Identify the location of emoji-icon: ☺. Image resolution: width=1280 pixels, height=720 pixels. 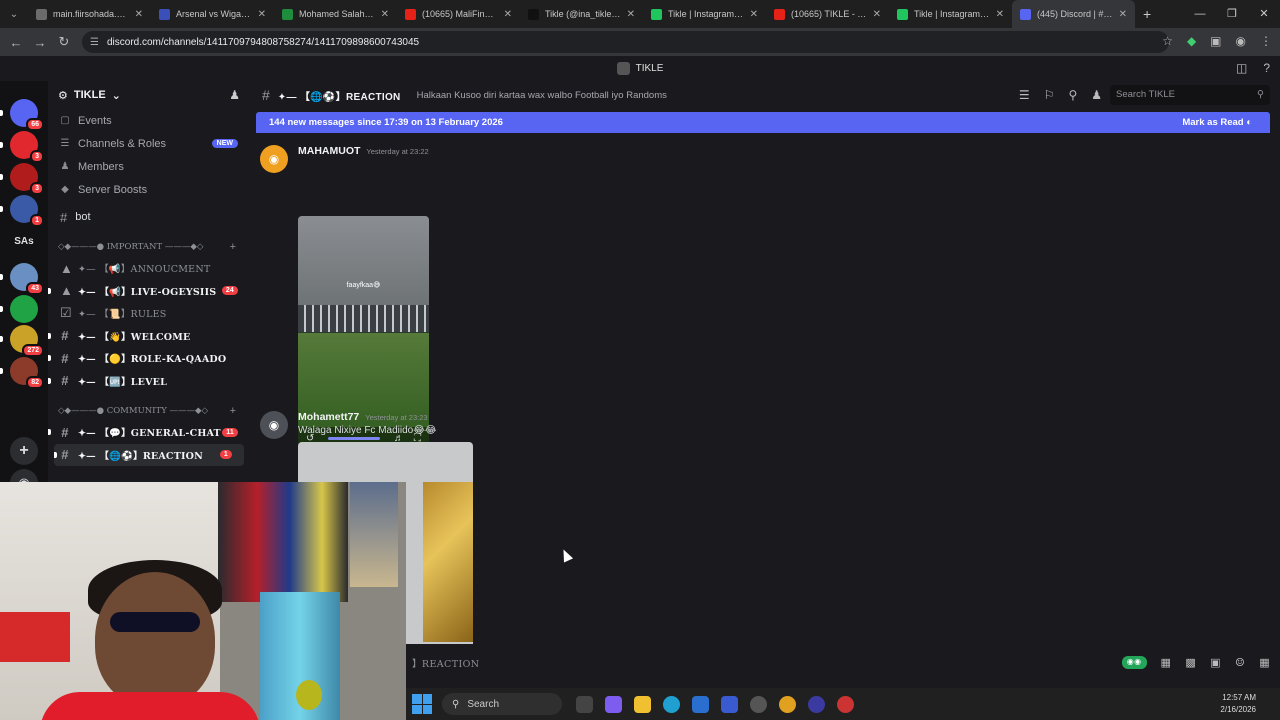
(1240, 662).